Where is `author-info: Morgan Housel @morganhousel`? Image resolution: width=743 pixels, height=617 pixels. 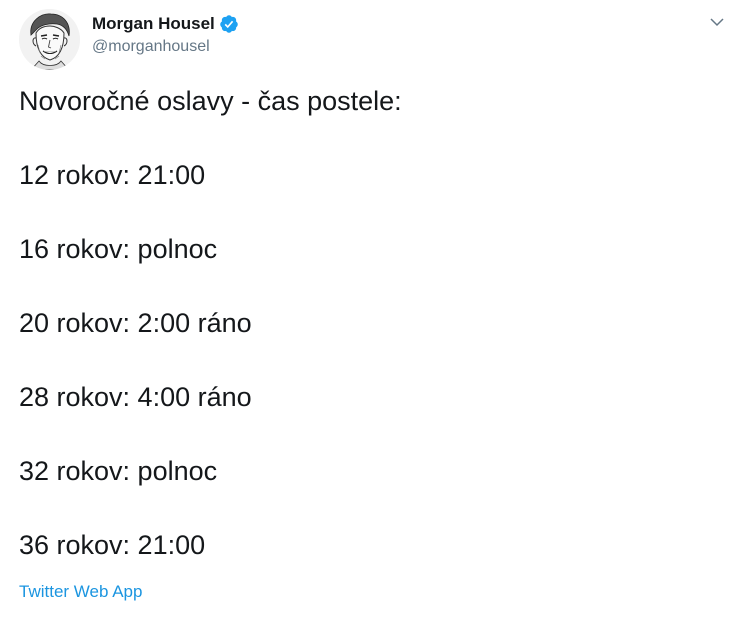 author-info: Morgan Housel @morganhousel is located at coordinates (165, 35).